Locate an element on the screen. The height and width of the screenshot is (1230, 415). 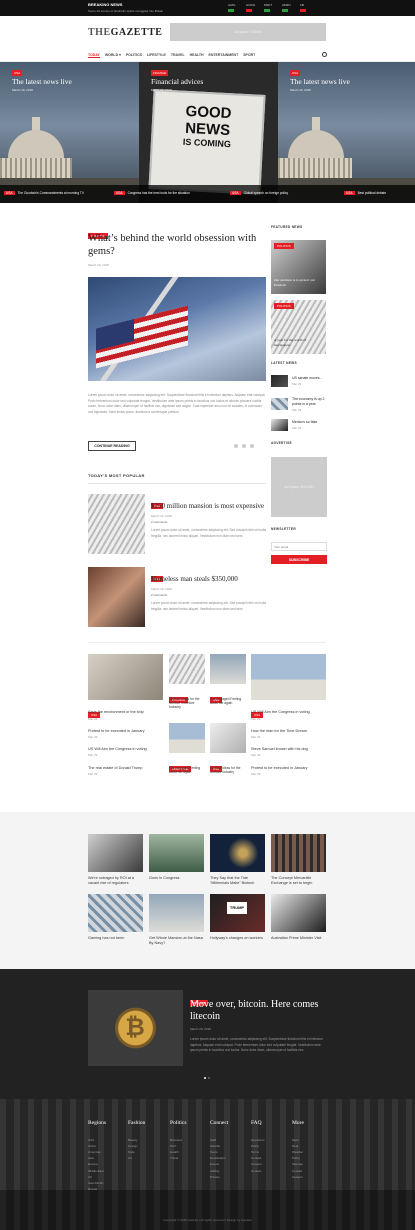
grid-list-title: Steve Samuel known with his dog is located at coordinates (288, 749).